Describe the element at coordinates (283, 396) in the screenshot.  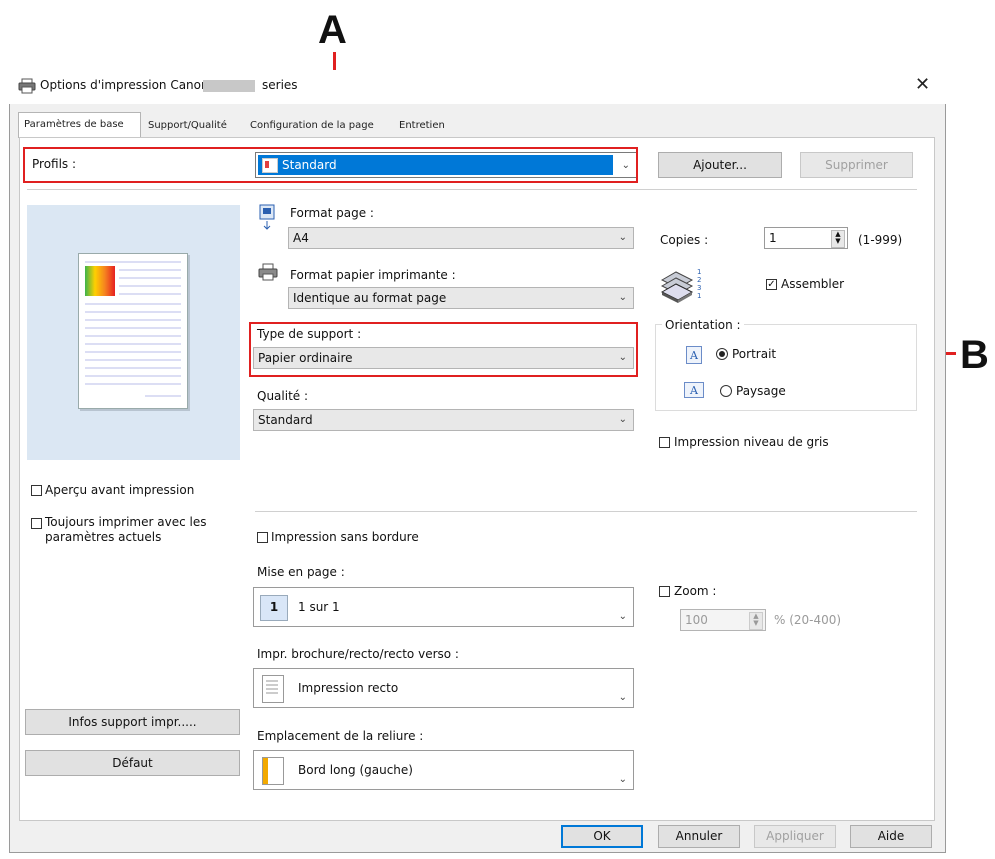
I see `quality-label: Qualité :` at that location.